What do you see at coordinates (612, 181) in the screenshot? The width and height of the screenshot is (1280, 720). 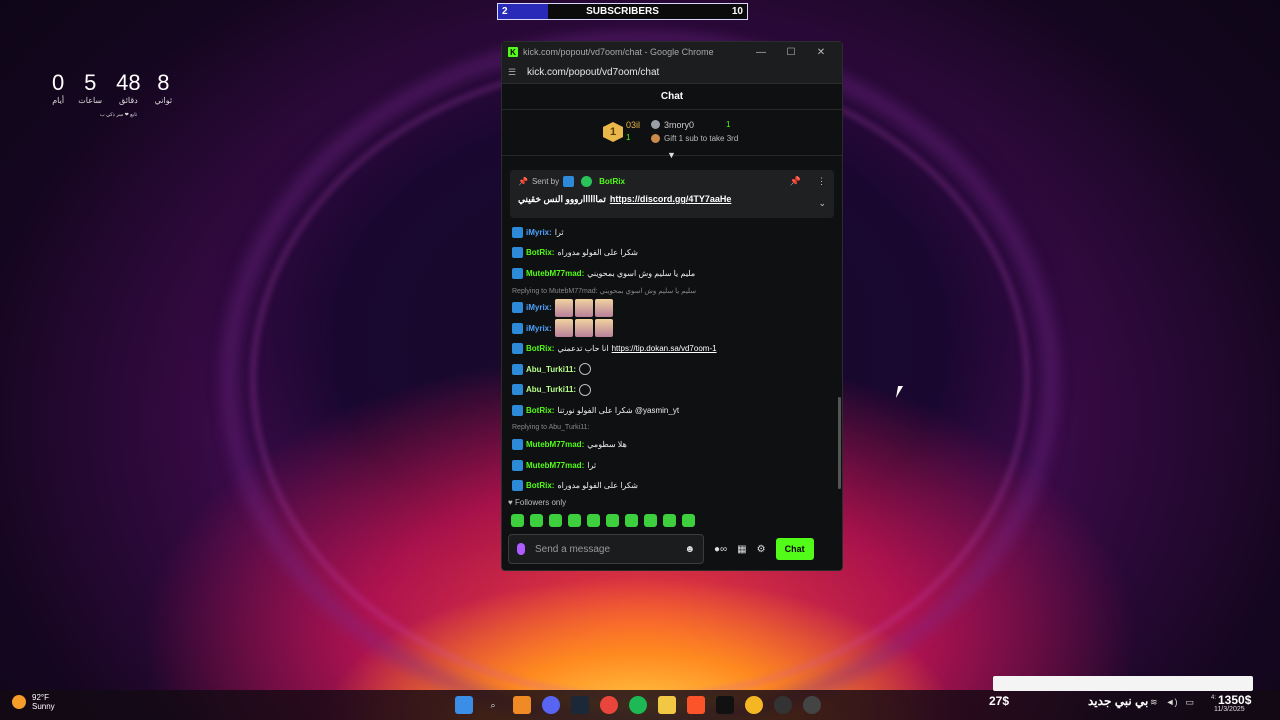 I see `pinned-author: BotRix` at bounding box center [612, 181].